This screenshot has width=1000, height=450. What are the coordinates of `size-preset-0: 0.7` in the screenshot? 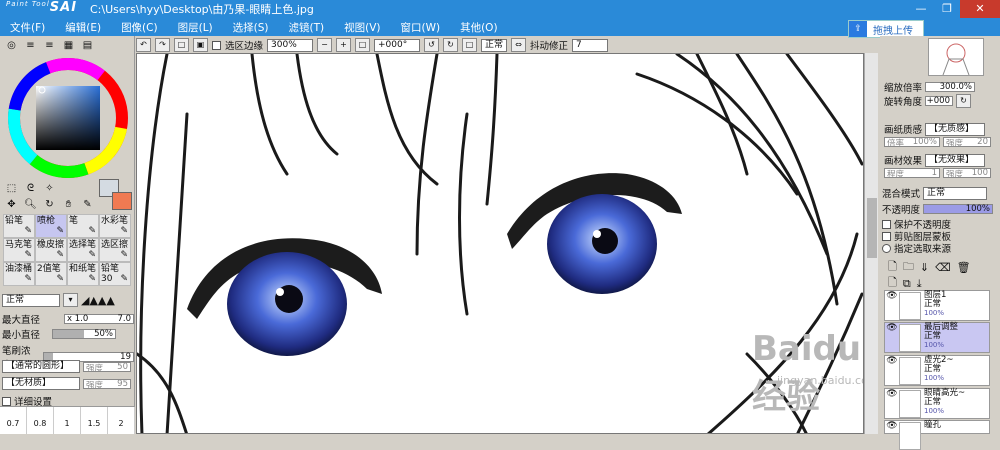 It's located at (13, 420).